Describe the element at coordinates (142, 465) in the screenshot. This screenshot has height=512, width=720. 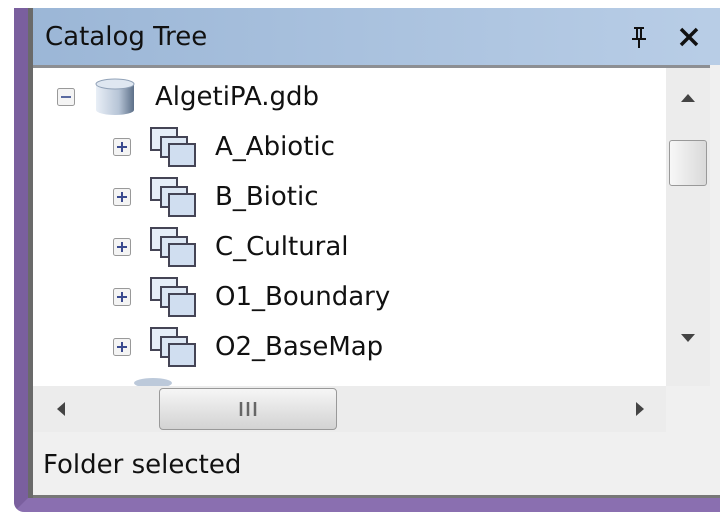
I see `status-text: Folder selected` at that location.